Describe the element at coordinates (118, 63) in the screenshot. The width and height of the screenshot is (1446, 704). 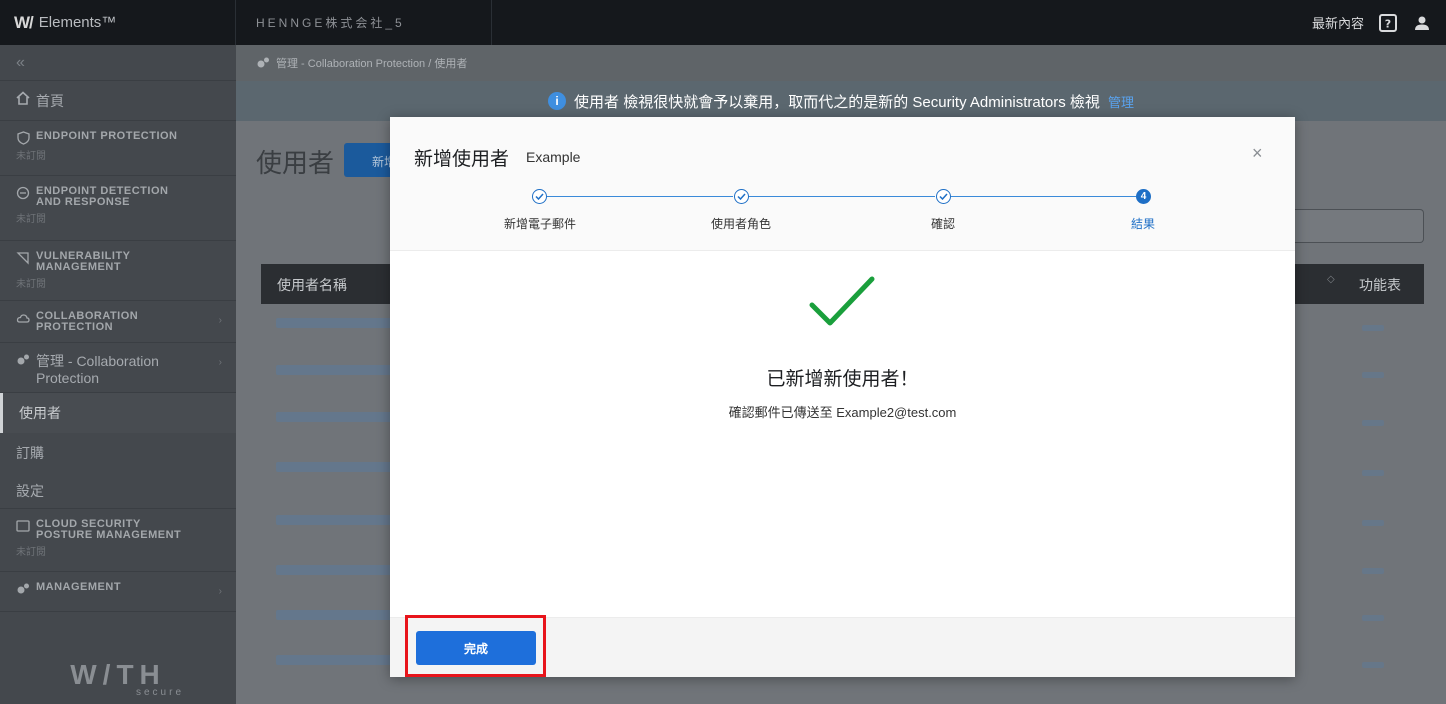
I see `sidebar-collapse-button: «` at that location.